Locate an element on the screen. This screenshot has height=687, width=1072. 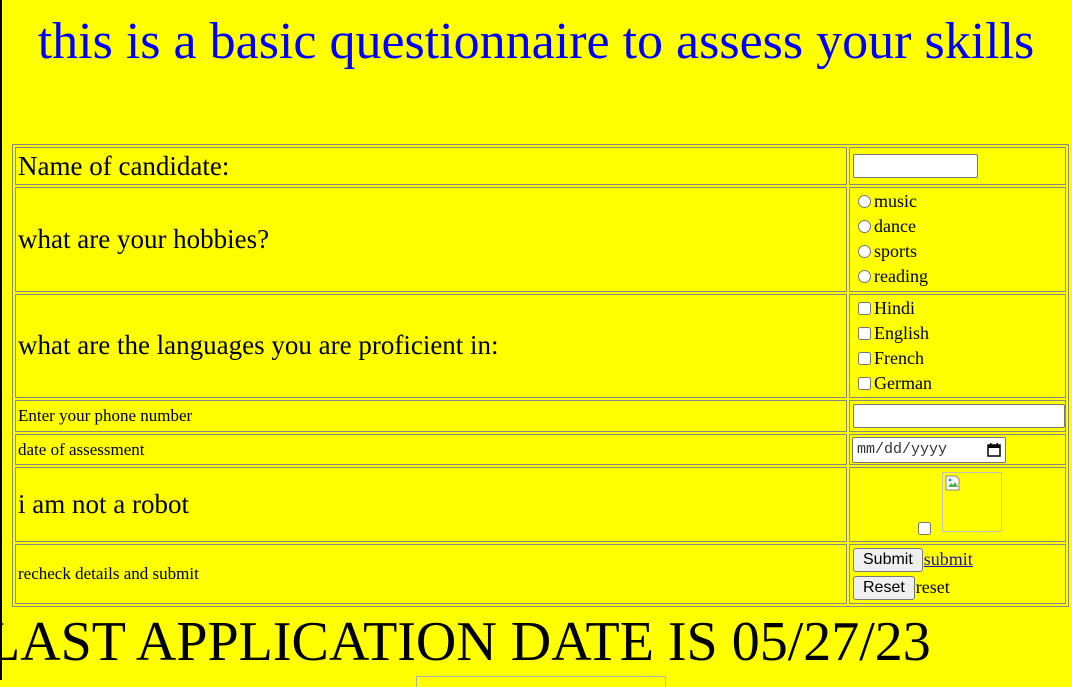
hobby-option-music: music is located at coordinates (957, 201).